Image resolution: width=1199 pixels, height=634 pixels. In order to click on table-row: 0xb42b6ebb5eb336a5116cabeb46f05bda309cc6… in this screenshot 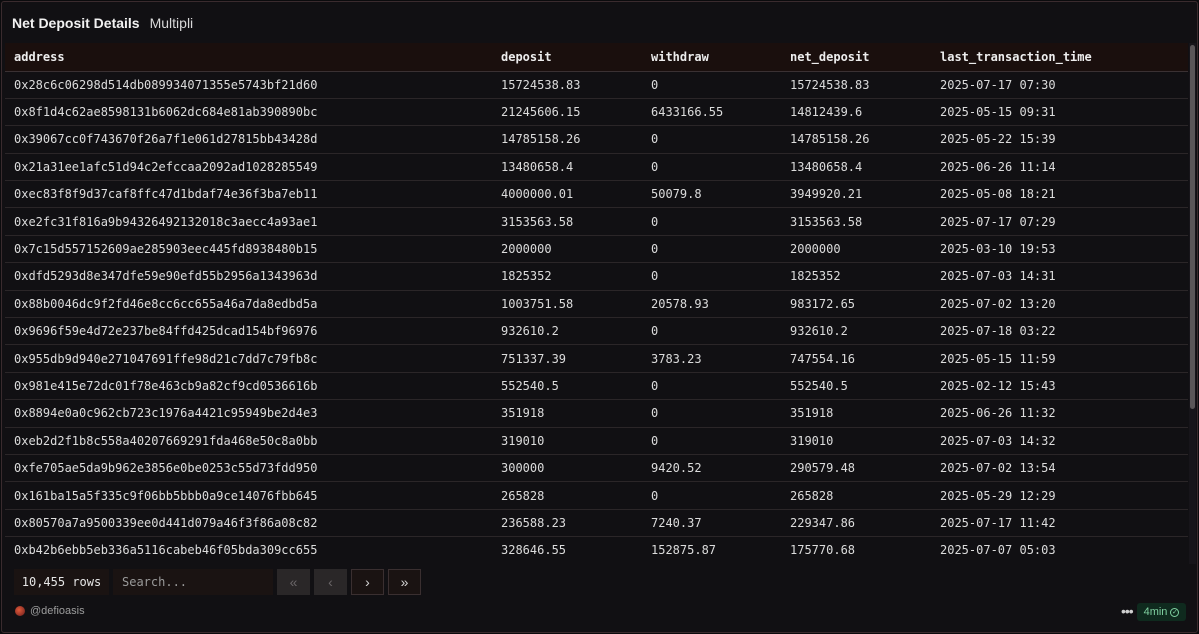, I will do `click(596, 550)`.